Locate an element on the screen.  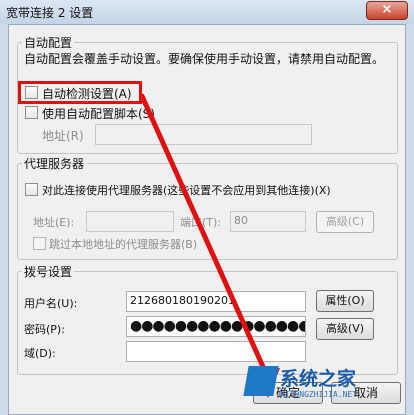
proxy-port-label: 端口(T): is located at coordinates (201, 222).